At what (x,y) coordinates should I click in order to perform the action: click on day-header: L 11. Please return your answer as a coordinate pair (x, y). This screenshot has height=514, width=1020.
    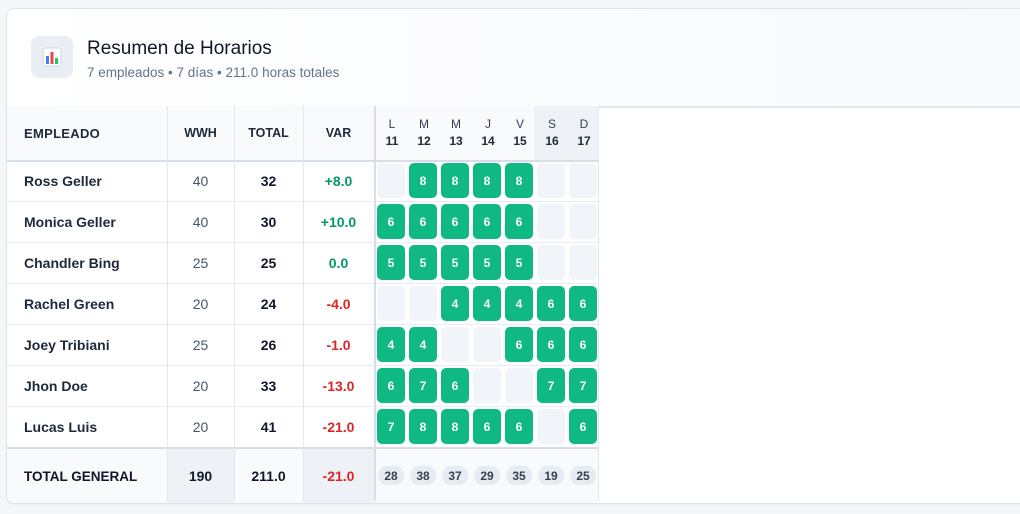
    Looking at the image, I should click on (392, 133).